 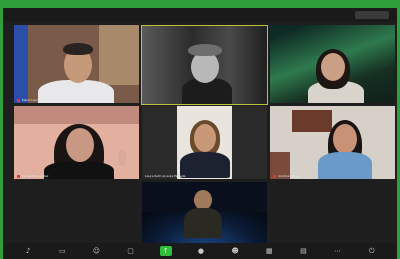 I want to click on chat-icon: ▢, so click(x=131, y=251).